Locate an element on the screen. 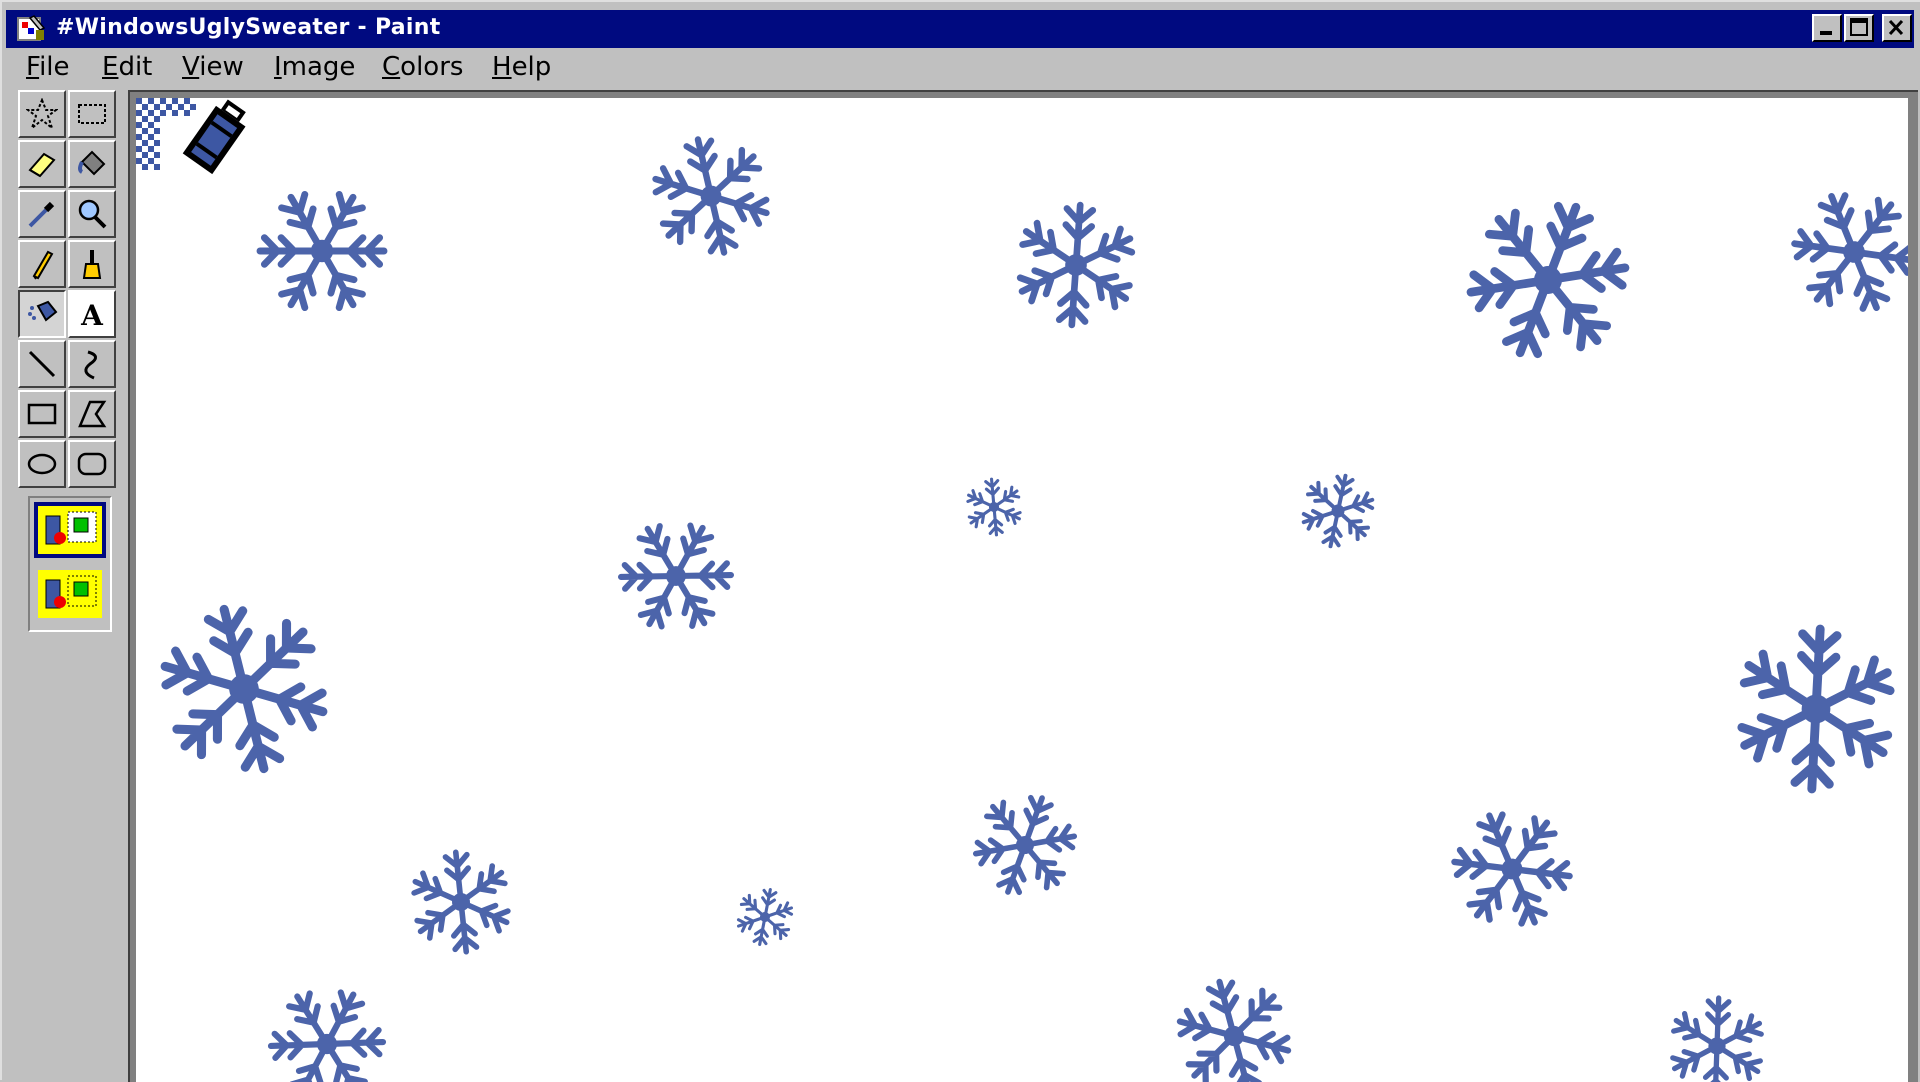  color-picker-icon is located at coordinates (41, 214).